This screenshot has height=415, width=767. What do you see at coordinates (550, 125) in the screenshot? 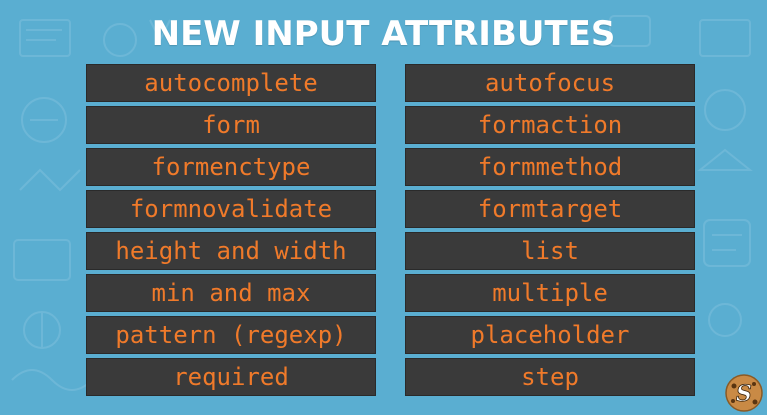
I see `attribute-formaction: formaction` at bounding box center [550, 125].